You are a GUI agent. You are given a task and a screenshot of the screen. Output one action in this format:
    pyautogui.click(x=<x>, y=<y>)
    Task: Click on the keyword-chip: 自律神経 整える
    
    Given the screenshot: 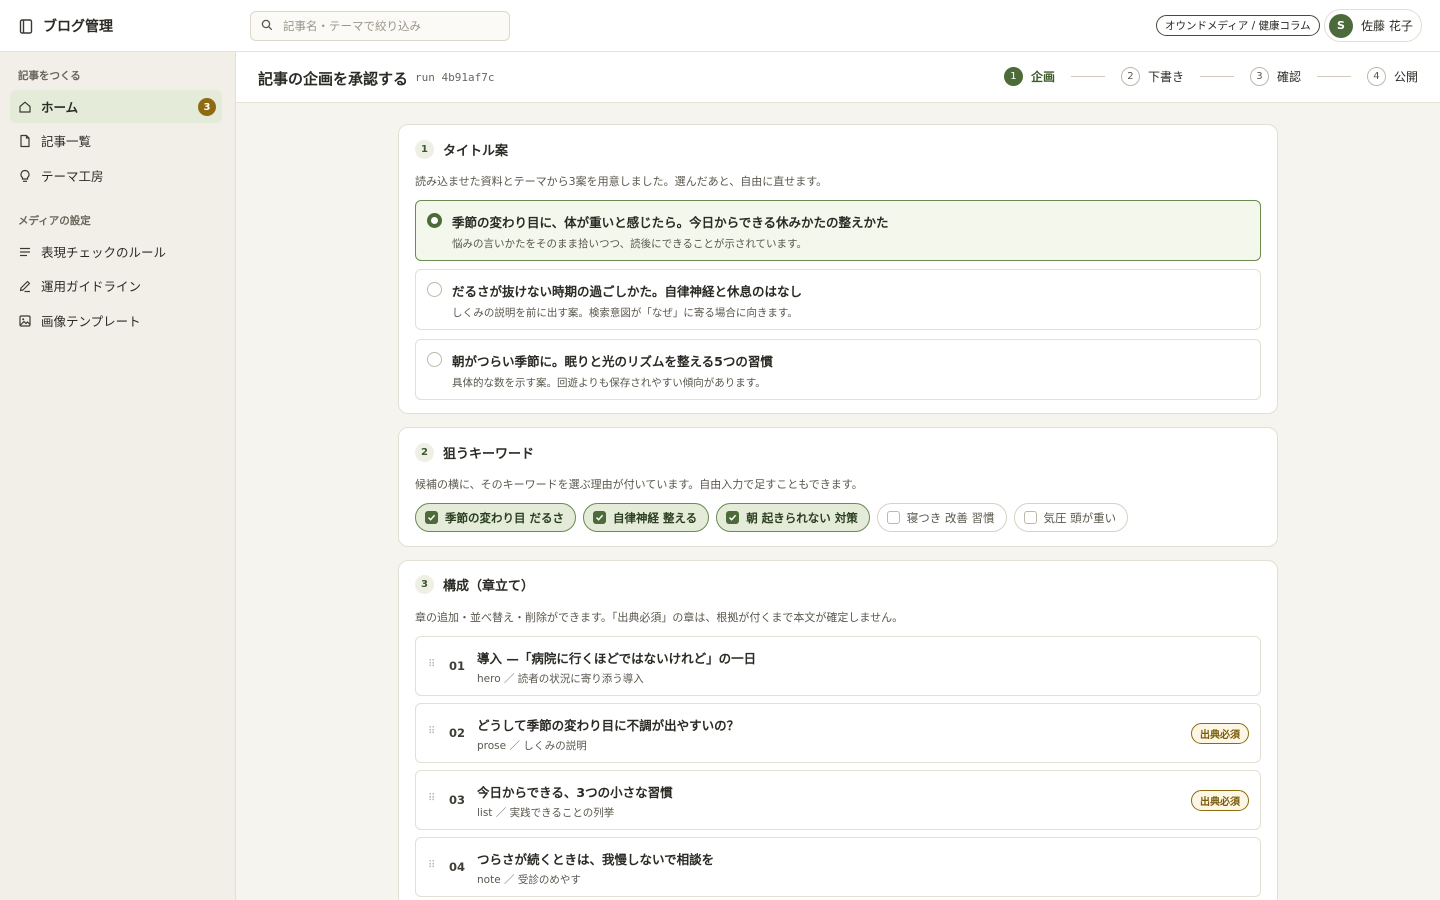 What is the action you would take?
    pyautogui.click(x=646, y=517)
    